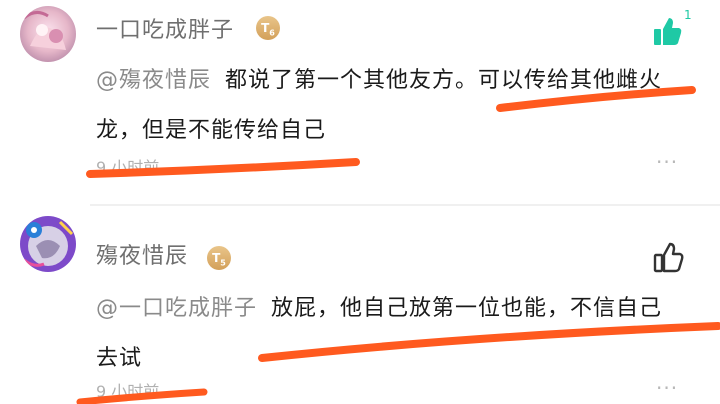  Describe the element at coordinates (142, 254) in the screenshot. I see `username: 殤夜惜辰` at that location.